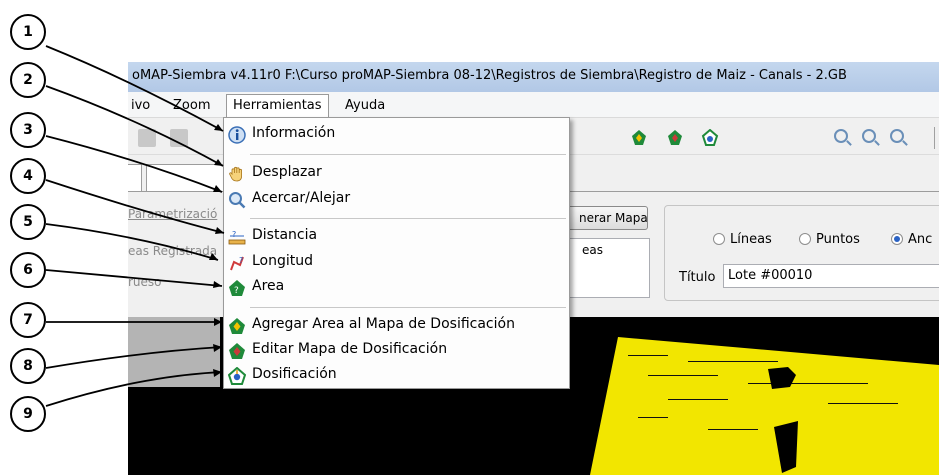 The height and width of the screenshot is (475, 939). Describe the element at coordinates (28, 366) in the screenshot. I see `callout-8: 8` at that location.